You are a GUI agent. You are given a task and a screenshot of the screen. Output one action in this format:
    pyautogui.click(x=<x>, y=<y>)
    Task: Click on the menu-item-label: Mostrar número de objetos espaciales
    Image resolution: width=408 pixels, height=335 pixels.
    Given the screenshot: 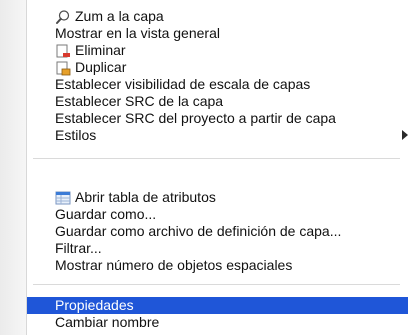 What is the action you would take?
    pyautogui.click(x=174, y=265)
    